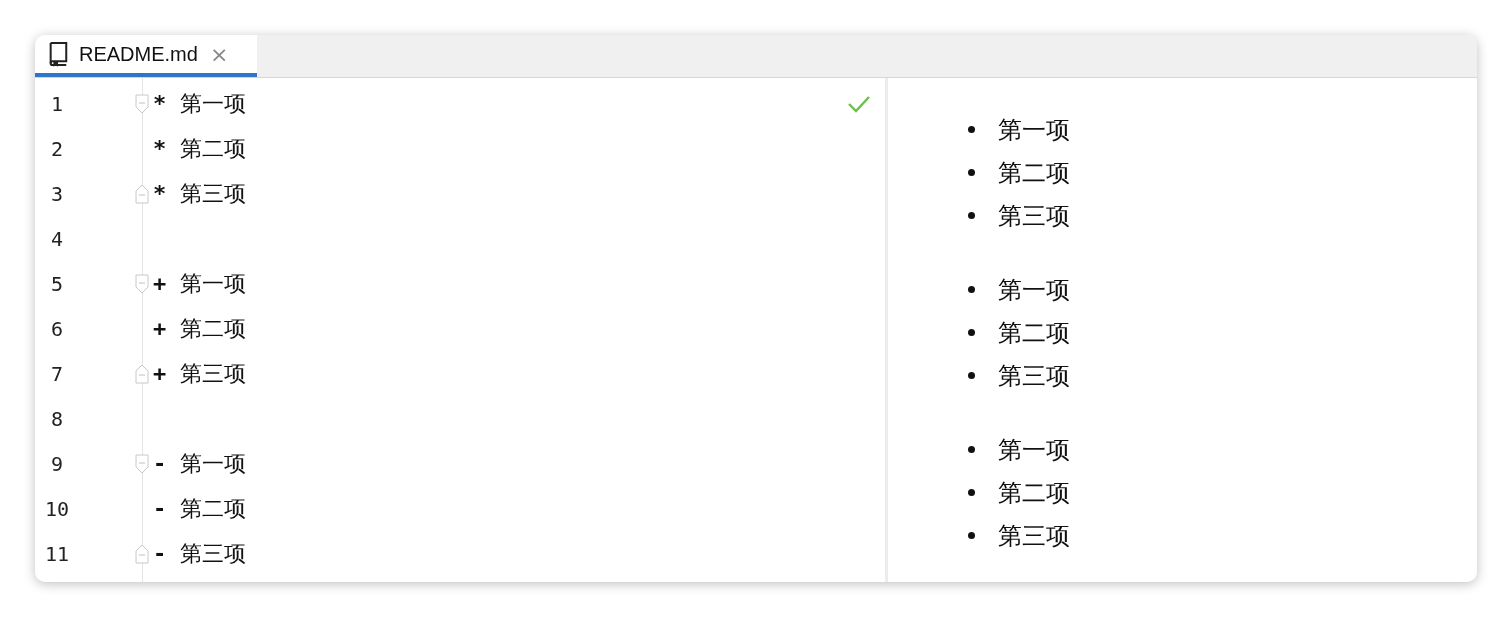 This screenshot has width=1512, height=618. I want to click on book-icon, so click(58, 54).